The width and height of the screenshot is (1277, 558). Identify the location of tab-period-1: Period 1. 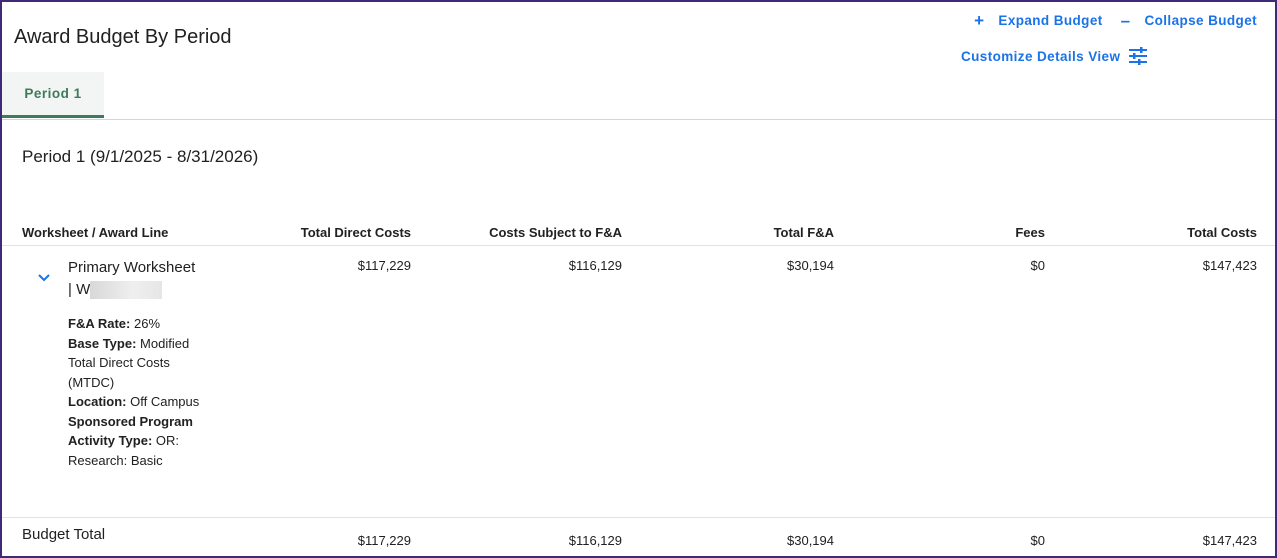
(53, 95).